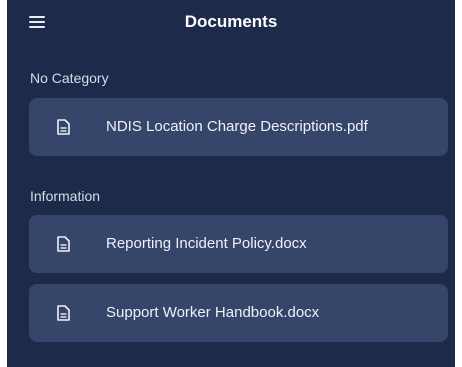 This screenshot has height=367, width=462. I want to click on section-label-information: Information, so click(65, 196).